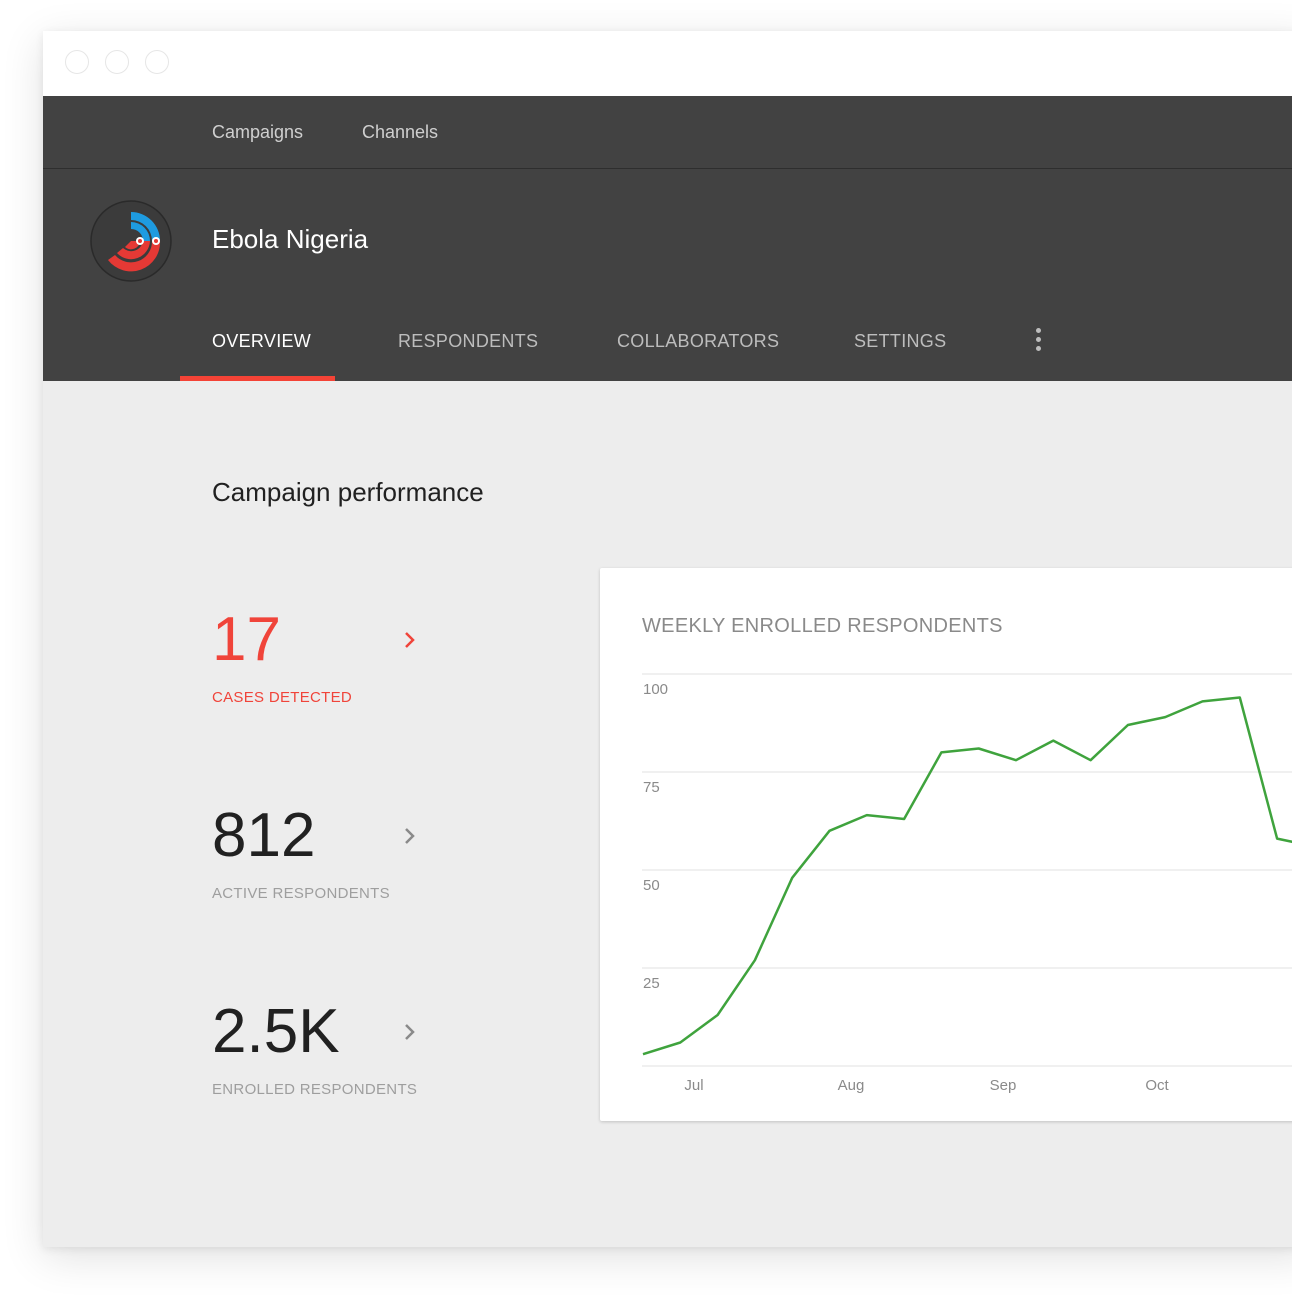 This screenshot has height=1300, width=1292. I want to click on section-title: Campaign performance, so click(348, 492).